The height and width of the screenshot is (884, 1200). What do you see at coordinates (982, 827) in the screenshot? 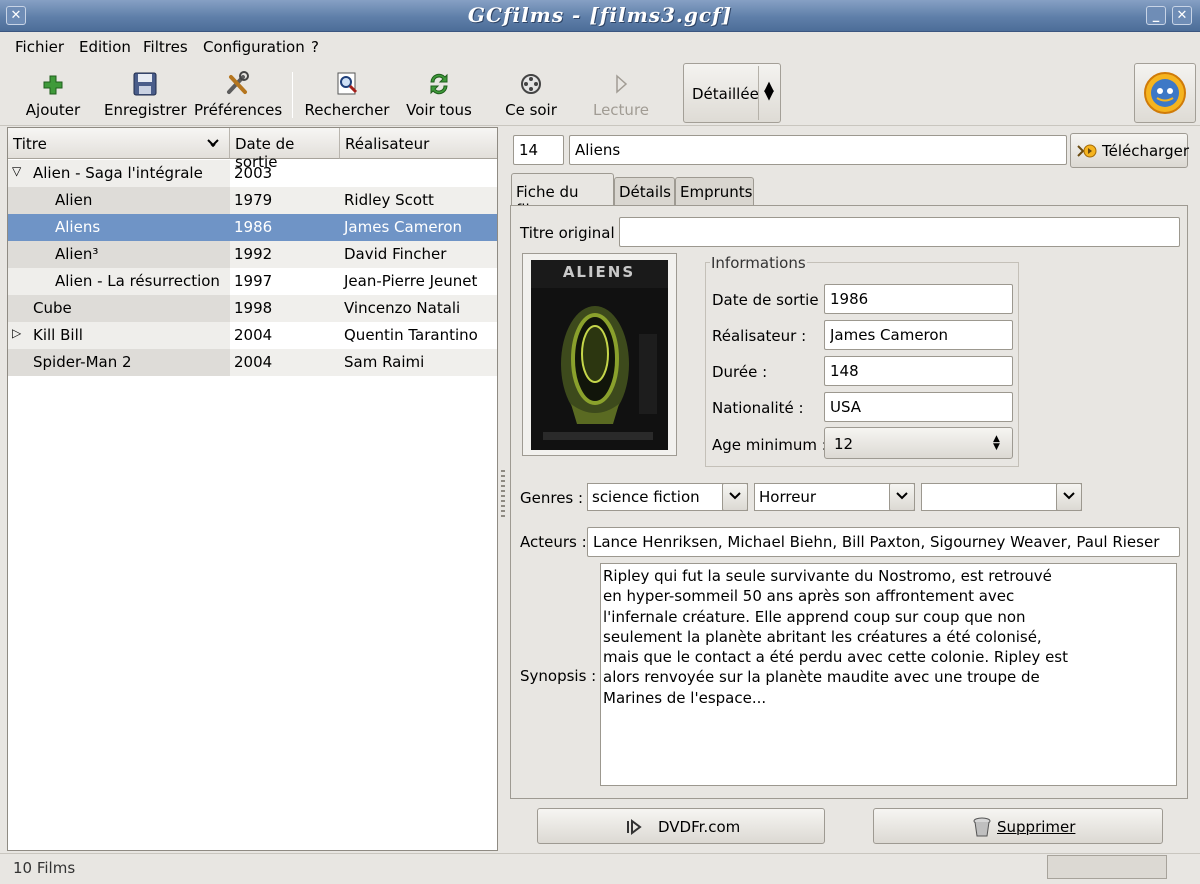
I see `trash-icon` at bounding box center [982, 827].